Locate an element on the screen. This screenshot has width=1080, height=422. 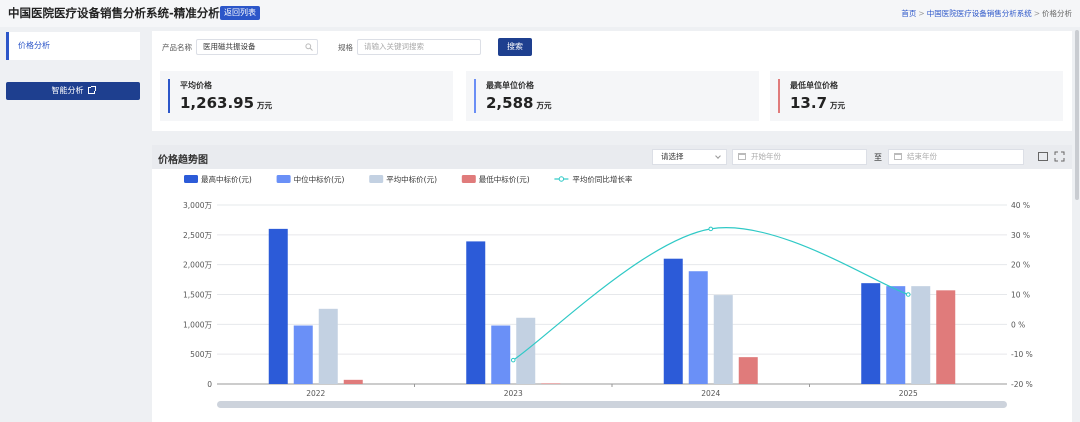
sidebar: 价格分析 智能分析 is located at coordinates (74, 224).